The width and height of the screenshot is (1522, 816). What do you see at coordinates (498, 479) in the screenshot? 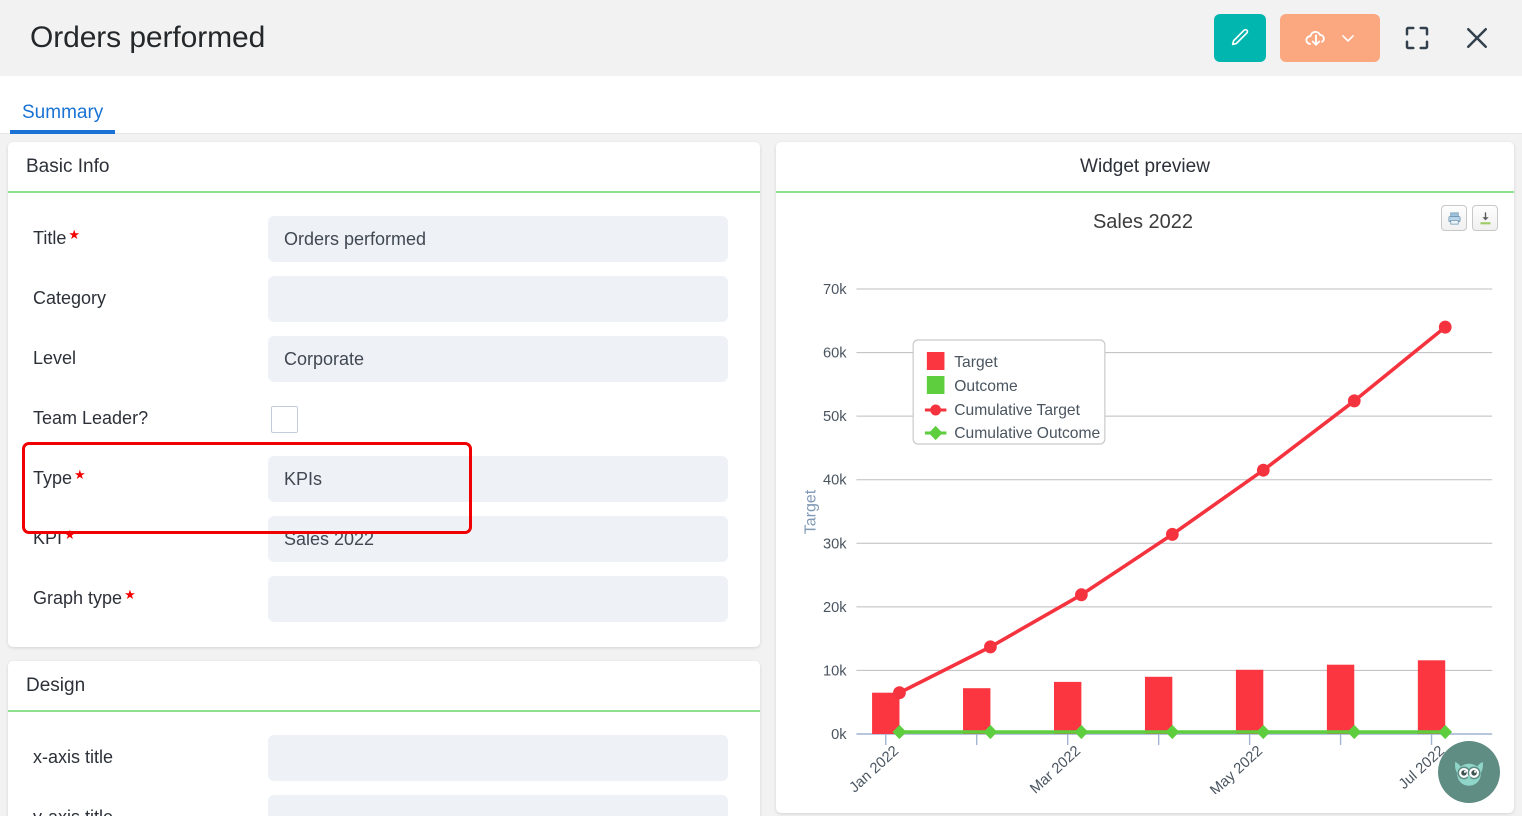
I see `type-input: KPIs` at bounding box center [498, 479].